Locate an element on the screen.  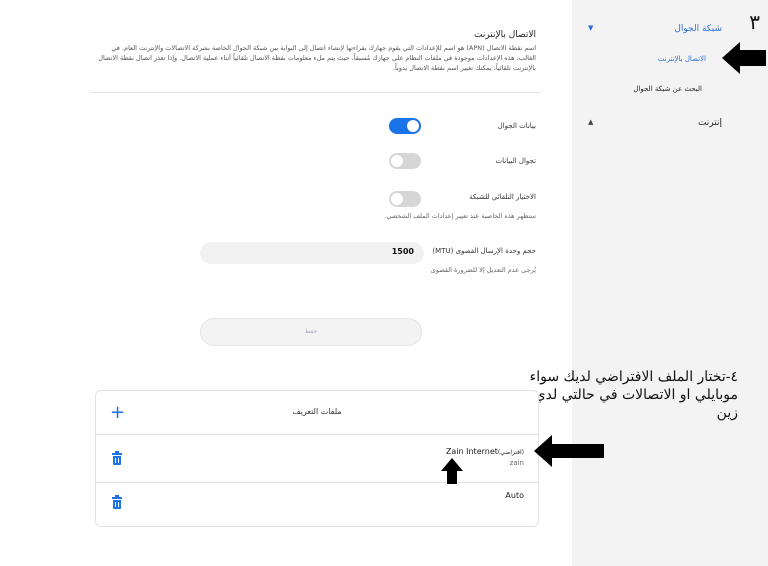
profile-name: Auto is located at coordinates (514, 495).